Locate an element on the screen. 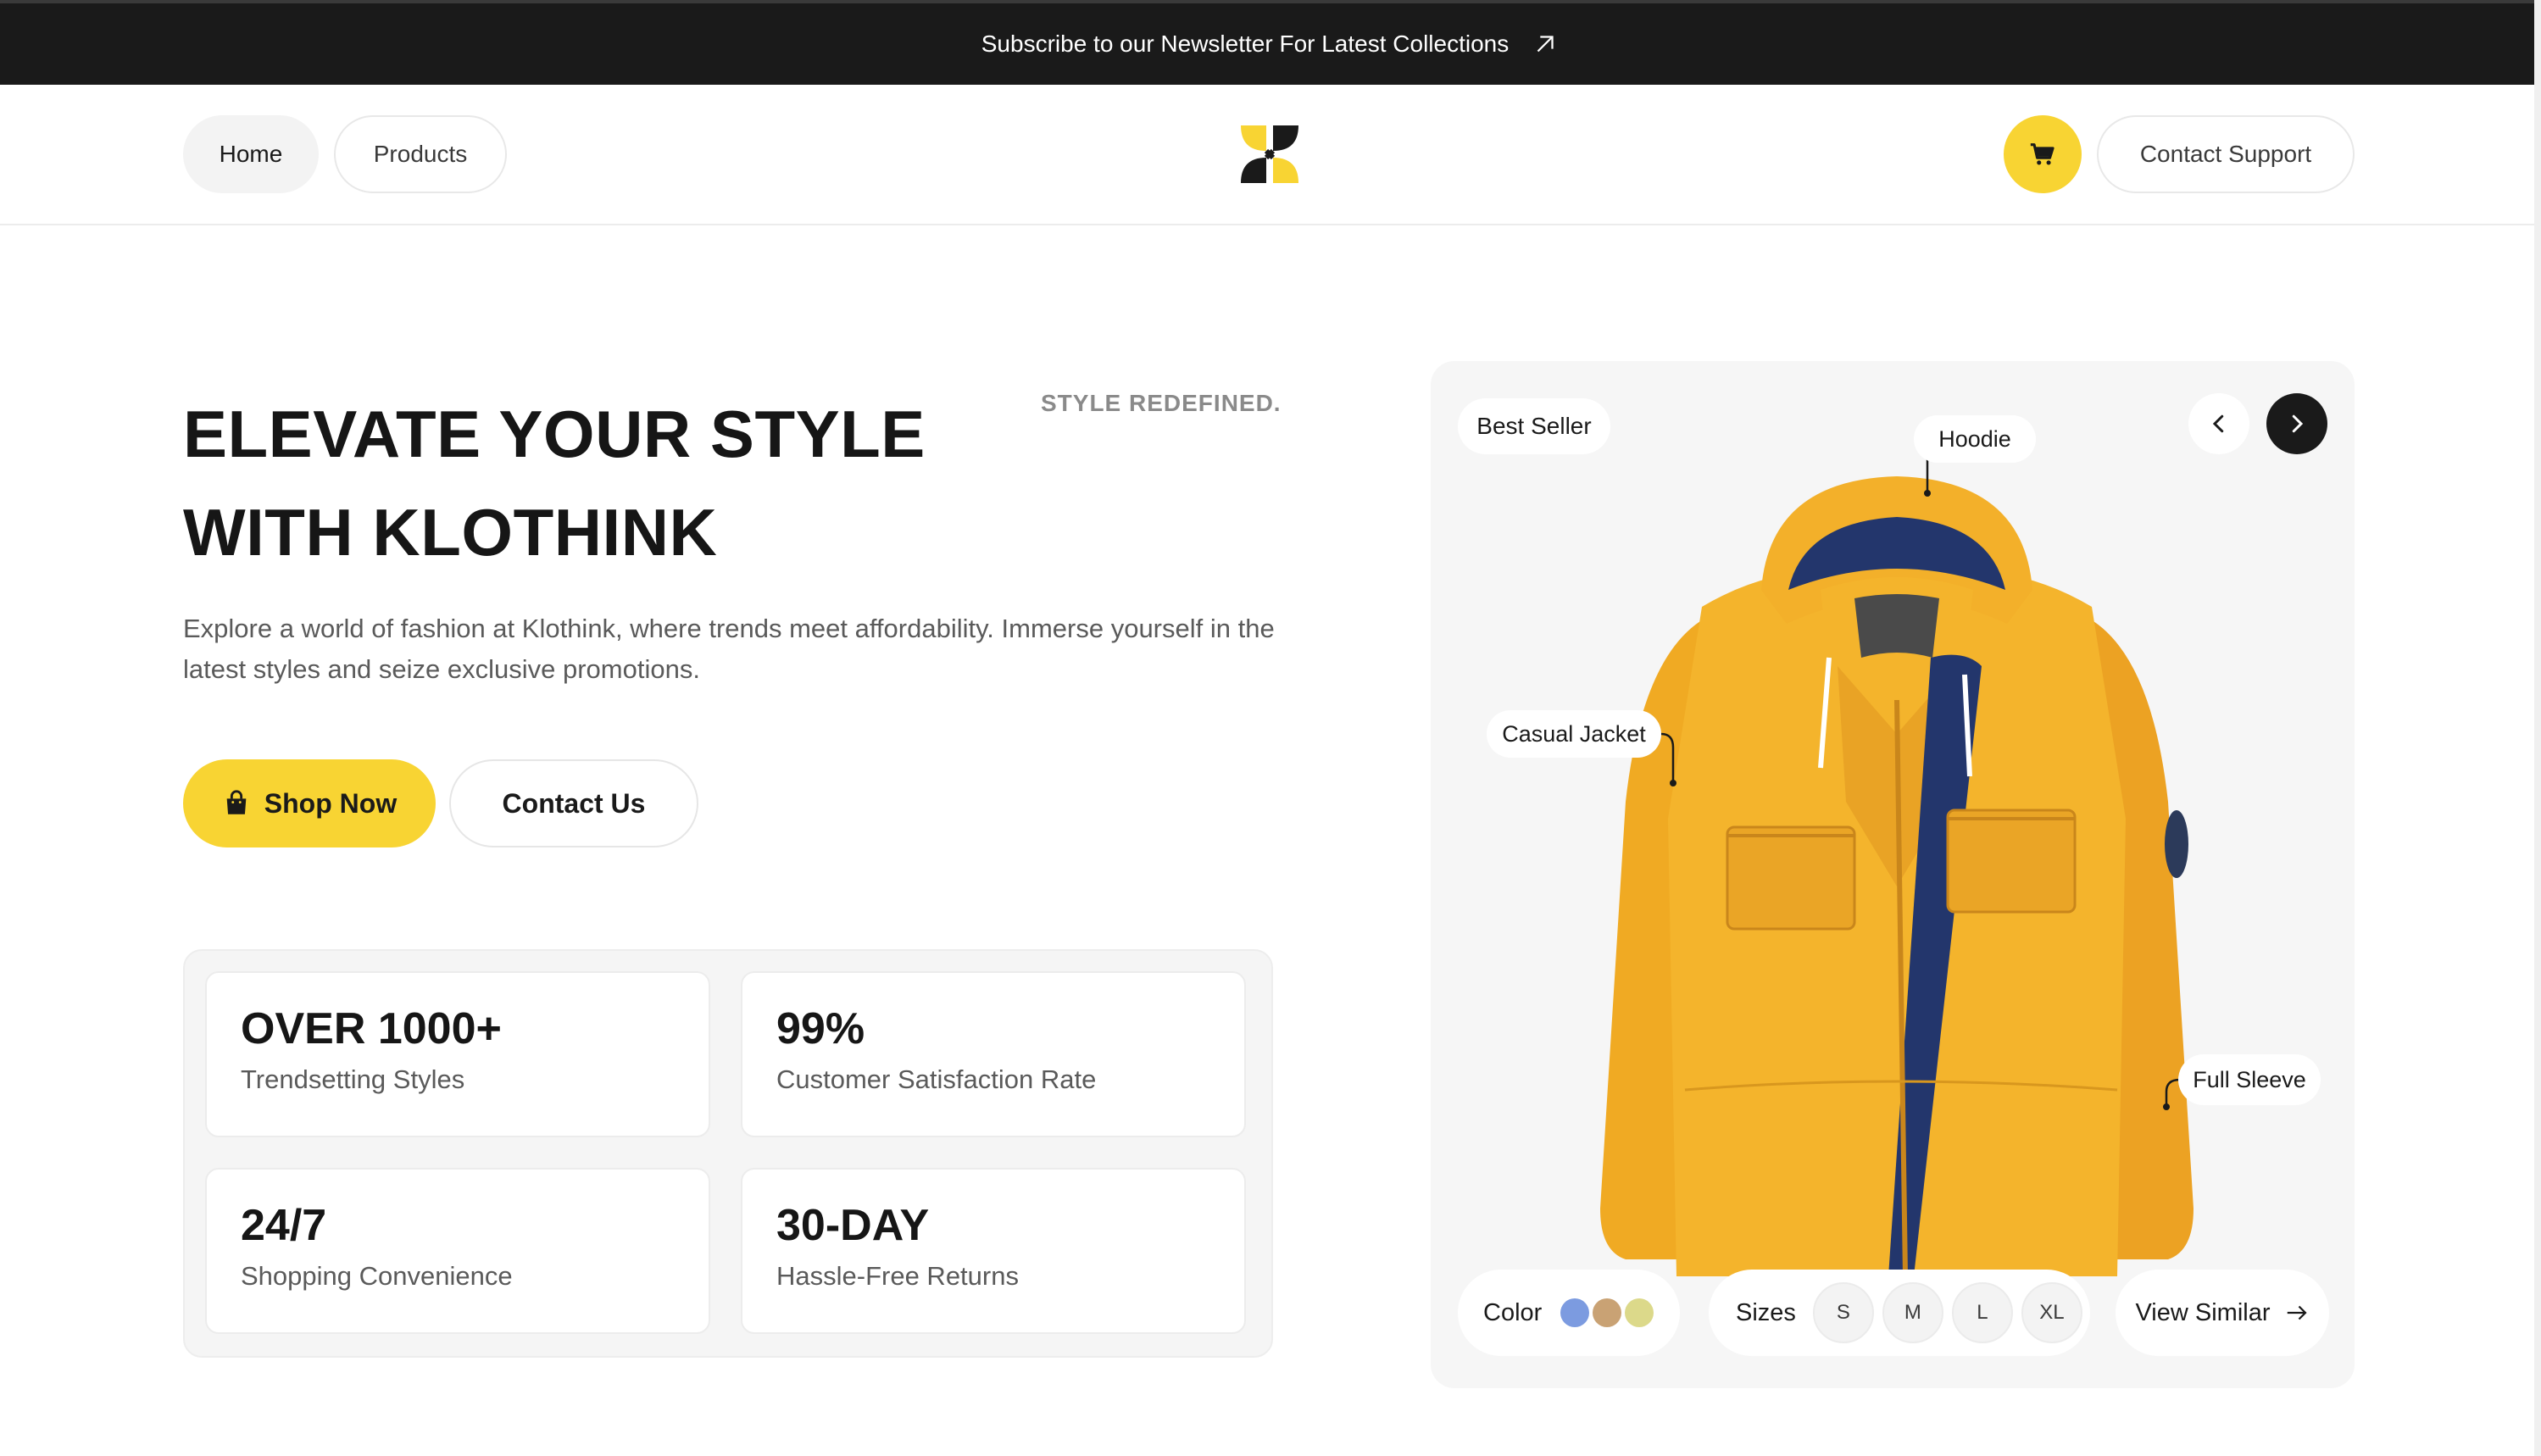 This screenshot has height=1456, width=2541. arrow-right-icon is located at coordinates (2297, 1313).